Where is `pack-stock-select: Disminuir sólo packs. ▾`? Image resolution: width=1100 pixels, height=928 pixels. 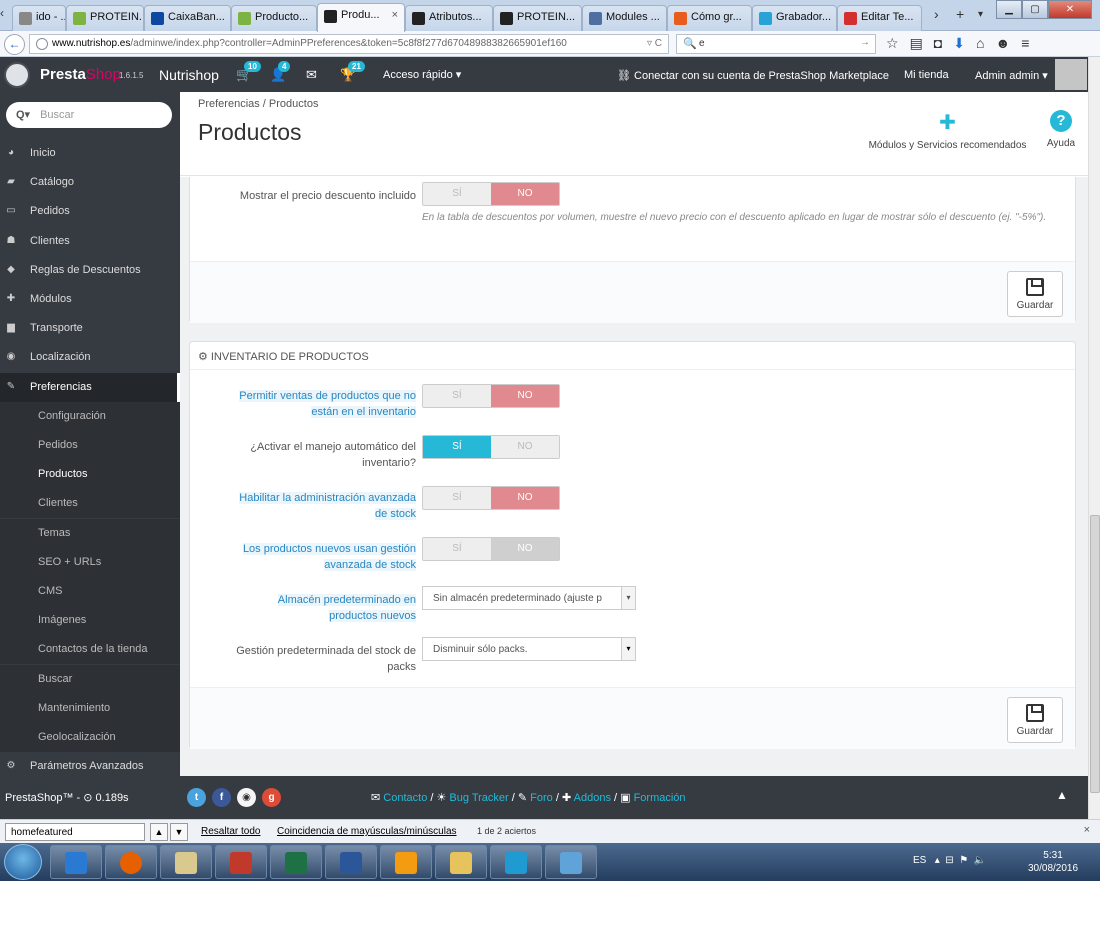 pack-stock-select: Disminuir sólo packs. ▾ is located at coordinates (529, 649).